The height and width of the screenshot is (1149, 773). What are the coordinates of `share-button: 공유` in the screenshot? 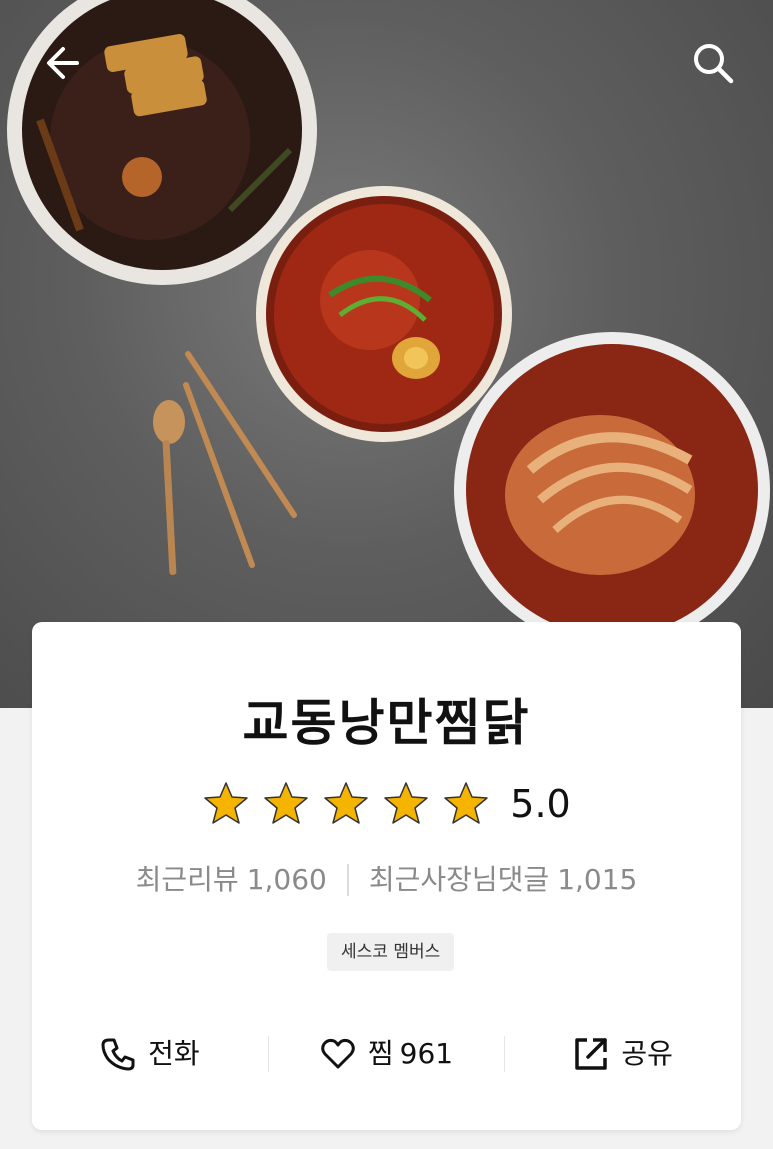 It's located at (623, 1054).